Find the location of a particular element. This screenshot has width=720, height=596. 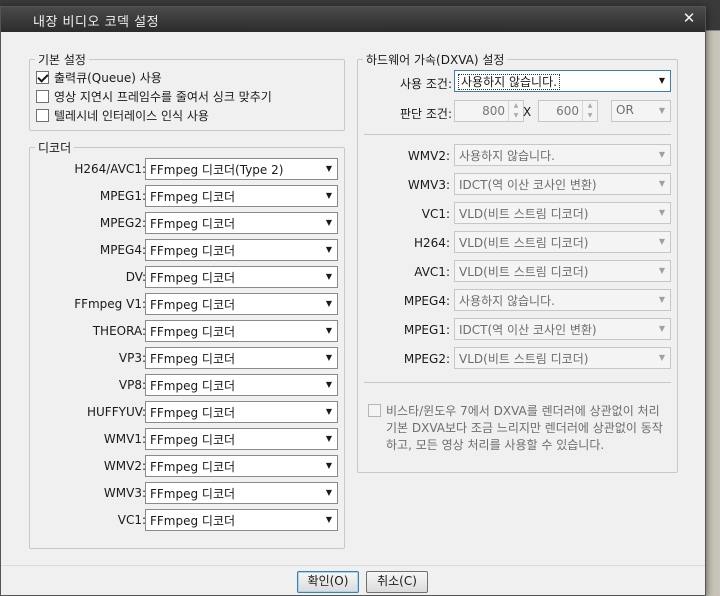

telecine-label: 텔레시네 인터레이스 인식 사용 is located at coordinates (131, 115).